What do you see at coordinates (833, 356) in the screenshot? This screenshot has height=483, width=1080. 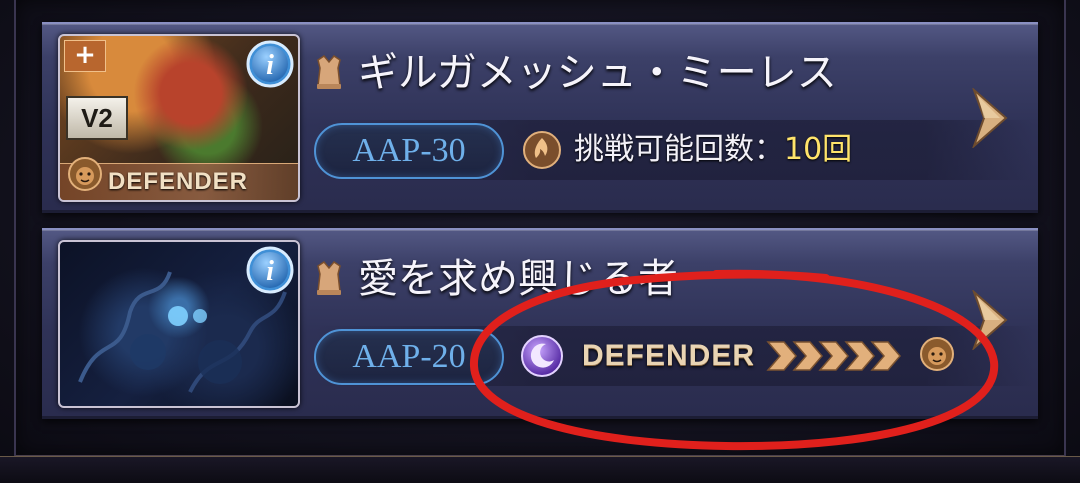 I see `chevron-rank-icon` at bounding box center [833, 356].